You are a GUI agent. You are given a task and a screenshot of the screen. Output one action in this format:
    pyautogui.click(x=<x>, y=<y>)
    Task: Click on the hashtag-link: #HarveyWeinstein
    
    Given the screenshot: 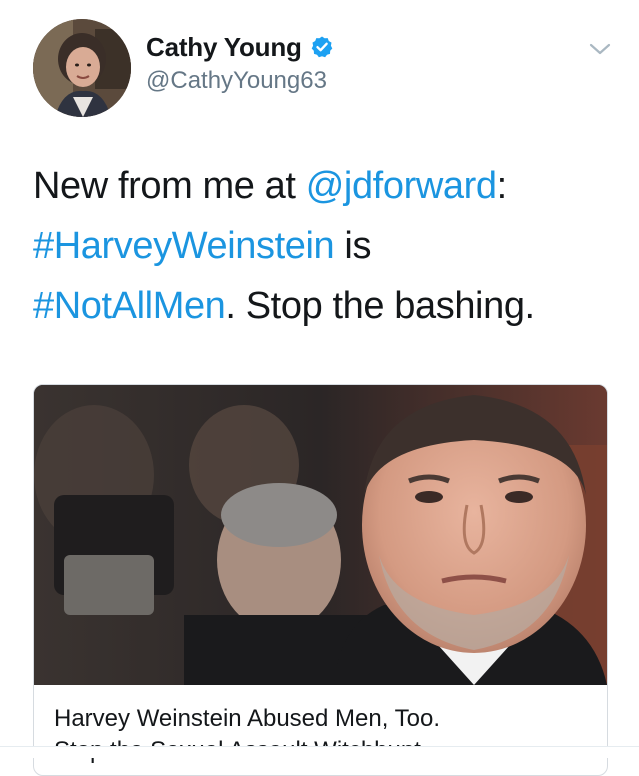 What is the action you would take?
    pyautogui.click(x=184, y=246)
    